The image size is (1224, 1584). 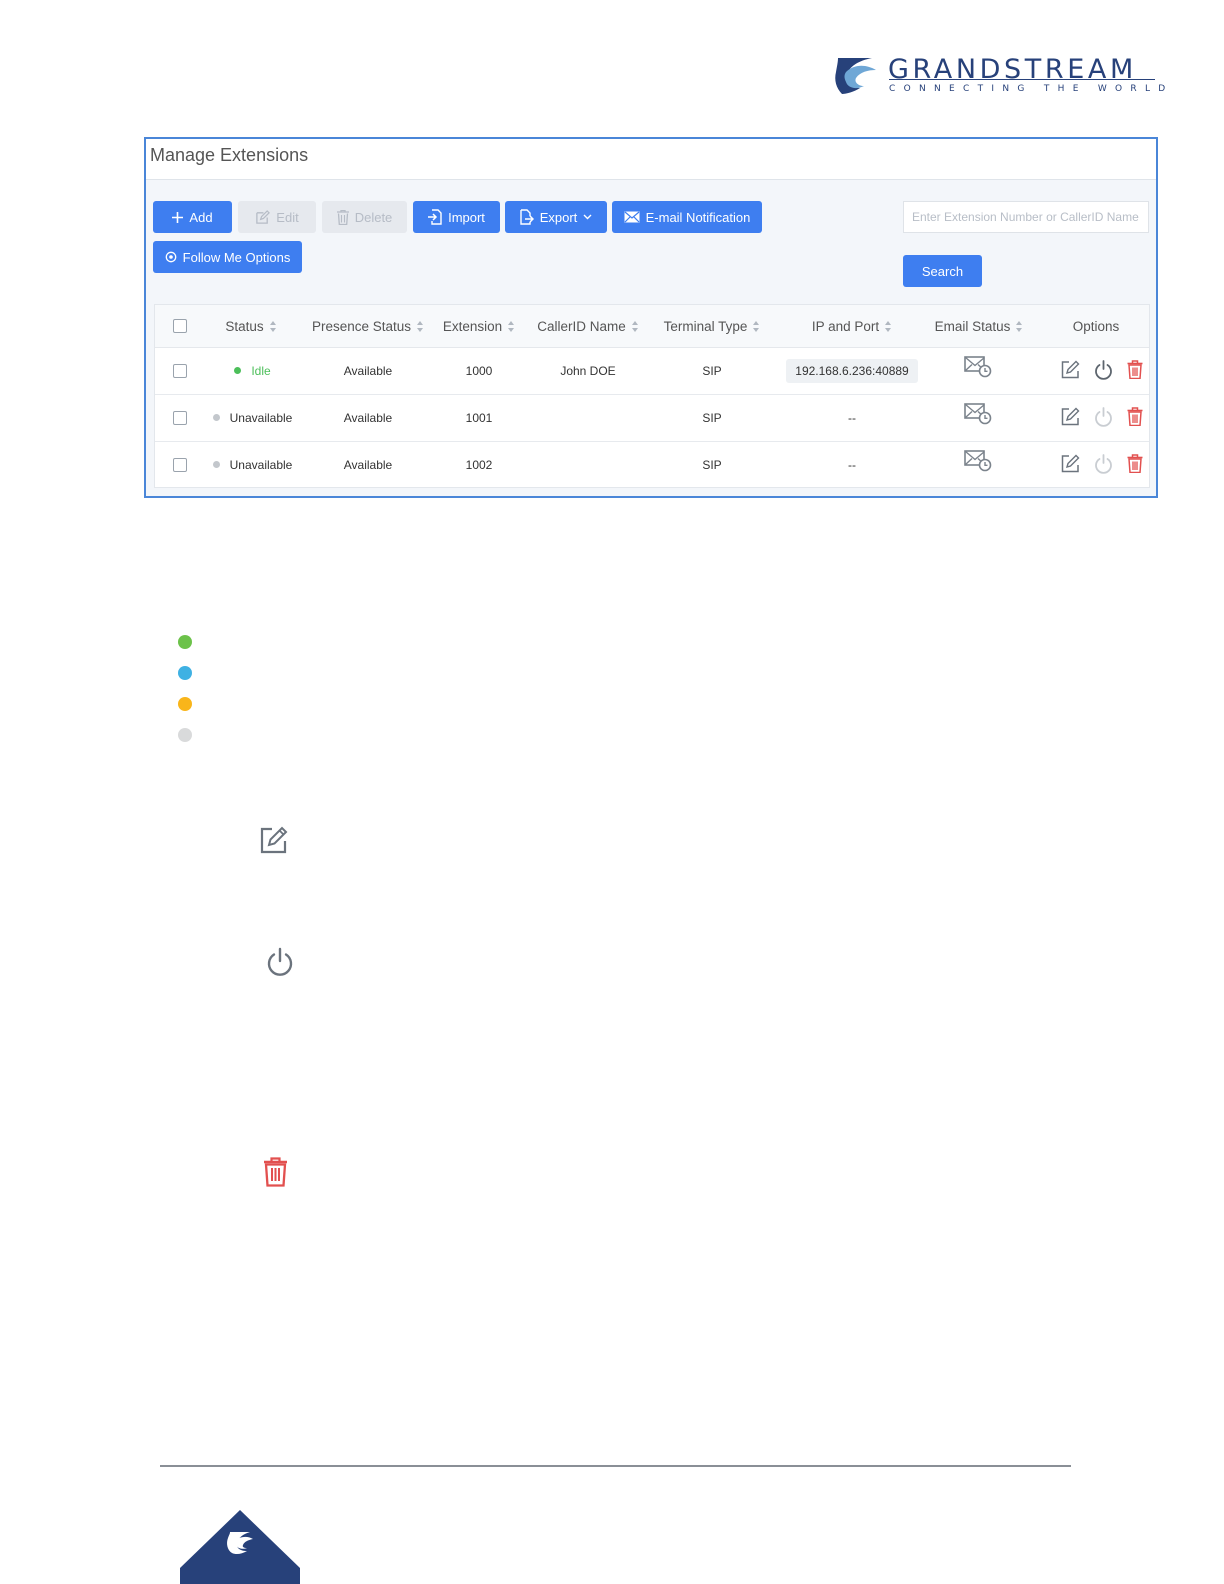 What do you see at coordinates (479, 370) in the screenshot?
I see `extension-cell: 1000` at bounding box center [479, 370].